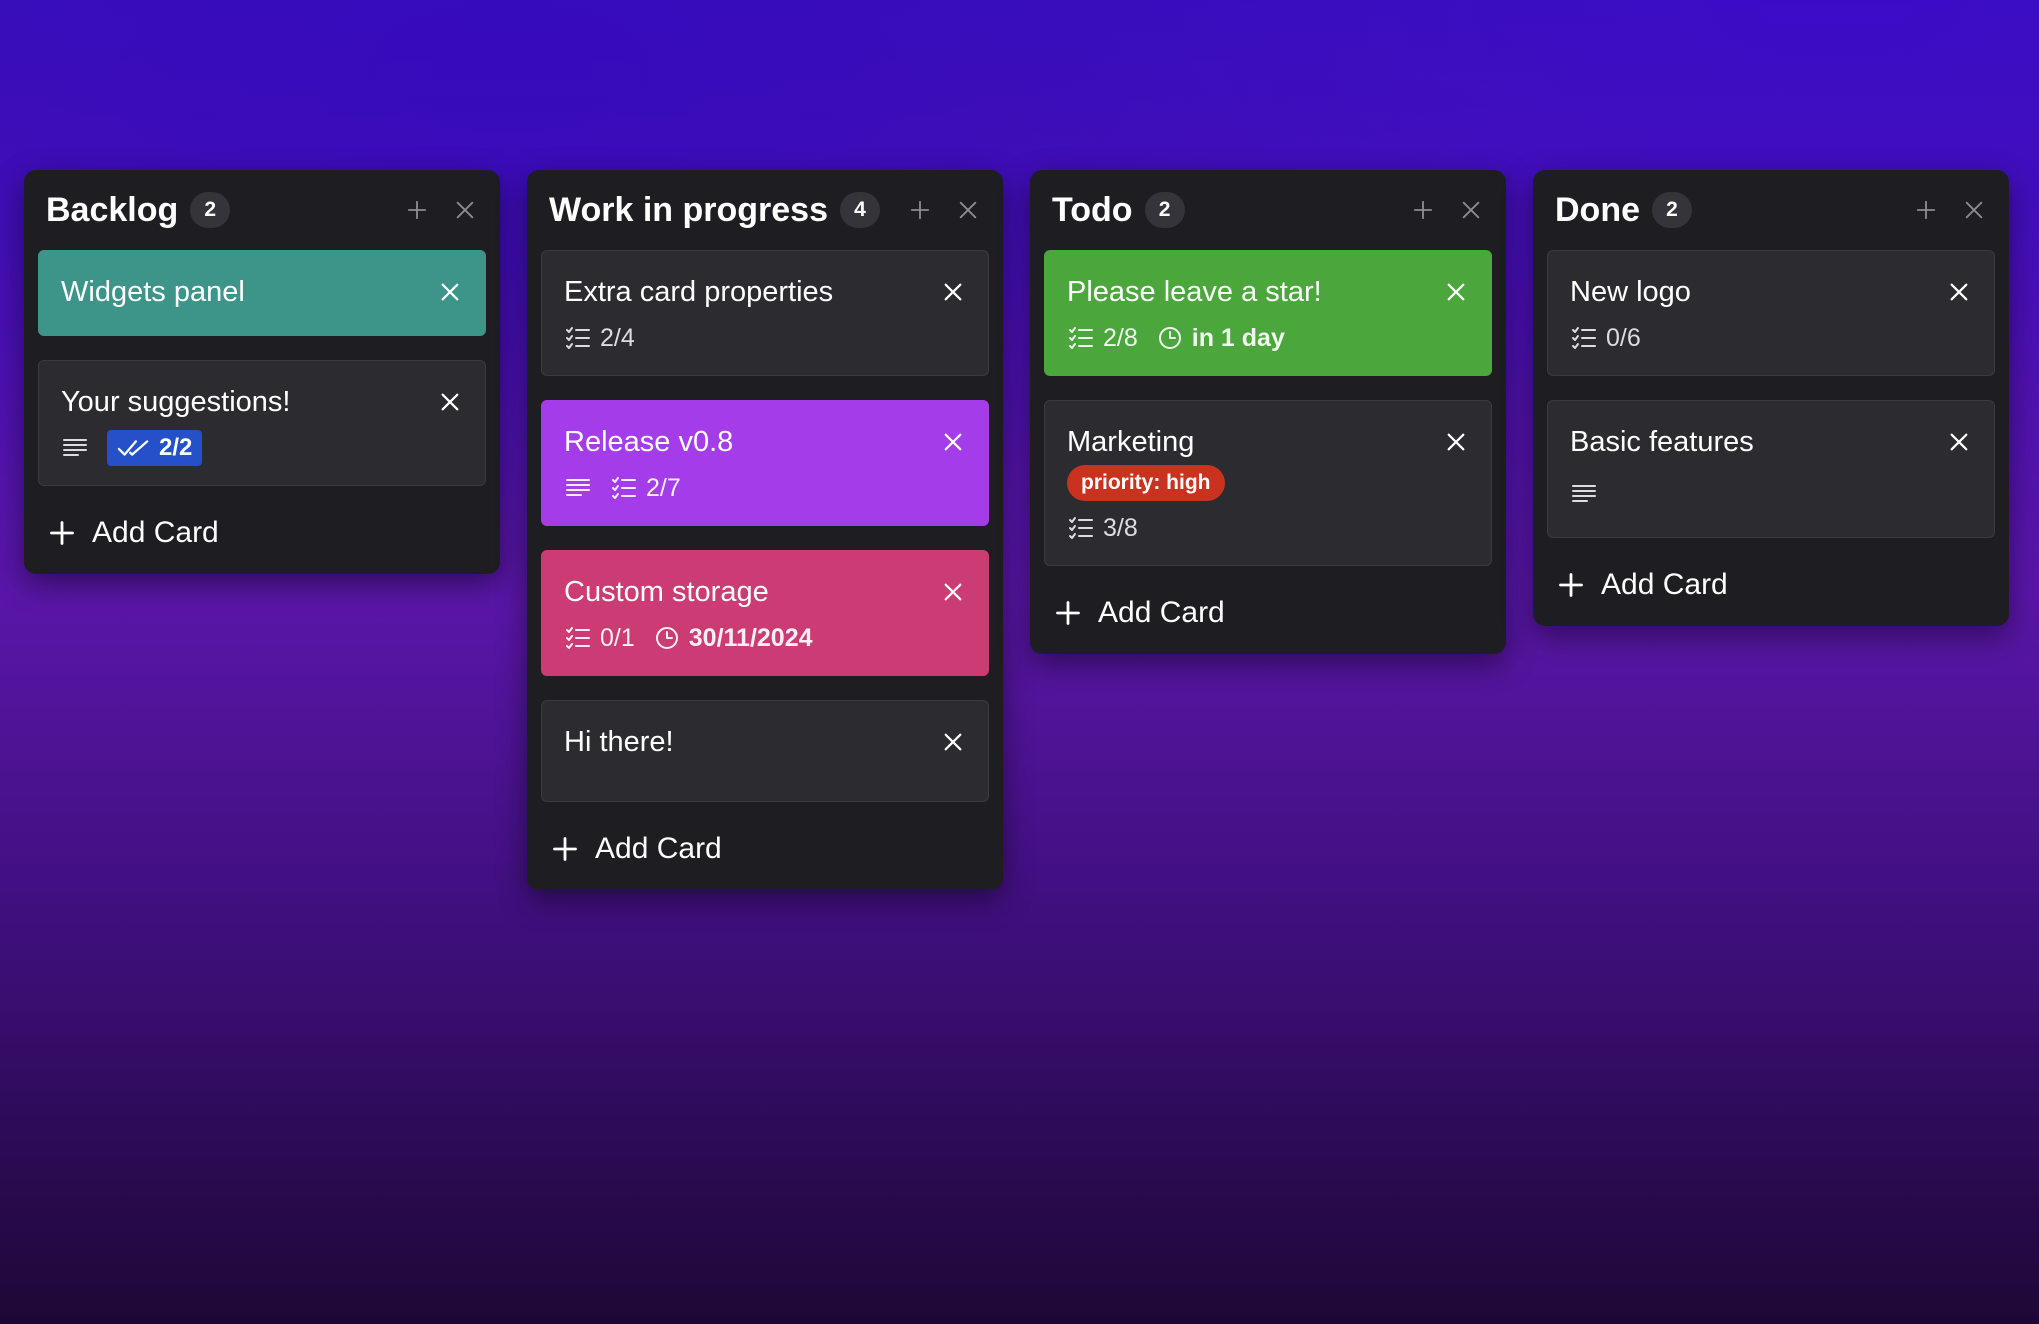  I want to click on column-header: Done 2, so click(1771, 210).